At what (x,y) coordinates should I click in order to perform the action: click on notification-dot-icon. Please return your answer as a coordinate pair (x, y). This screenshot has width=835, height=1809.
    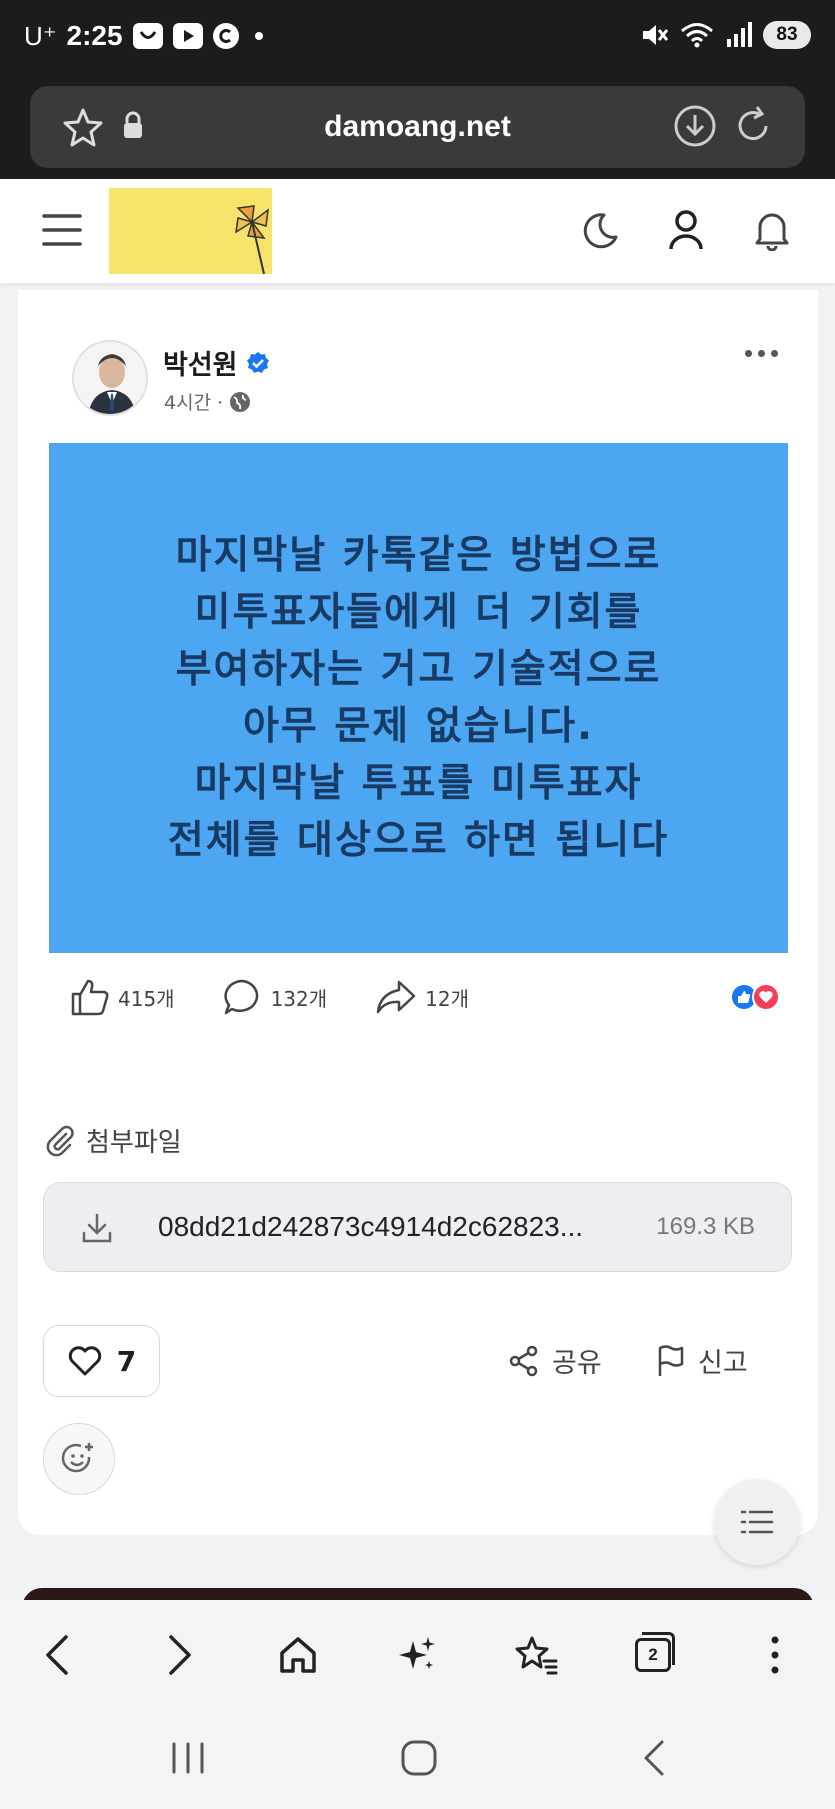
    Looking at the image, I should click on (258, 36).